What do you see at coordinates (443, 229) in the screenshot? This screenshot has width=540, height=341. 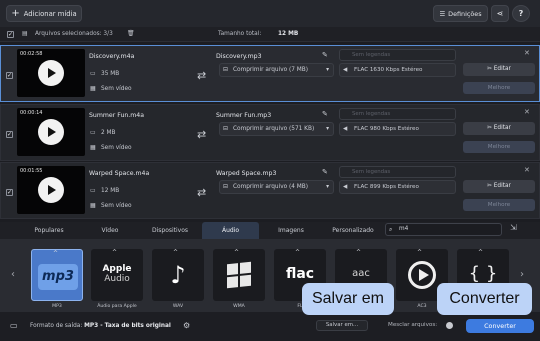 I see `format-search-input: ⌕ m4` at bounding box center [443, 229].